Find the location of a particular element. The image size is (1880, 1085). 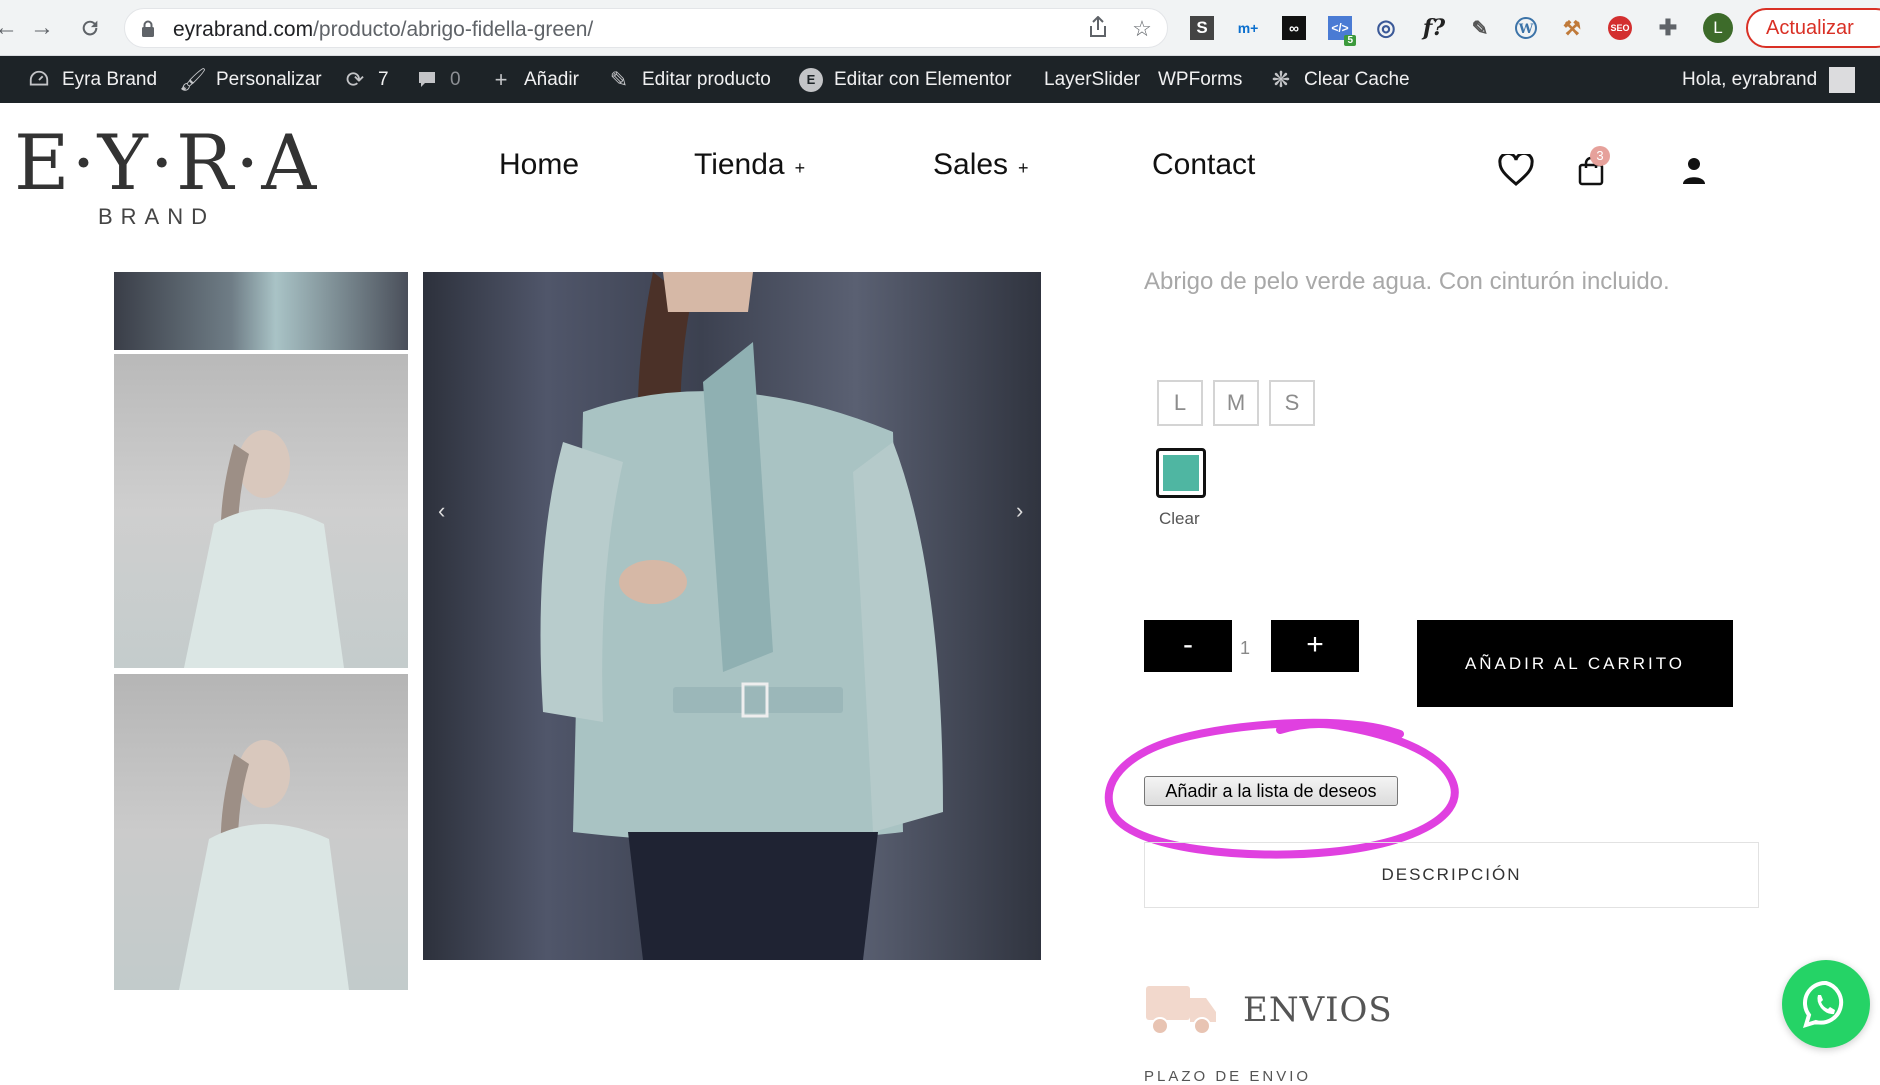

glasses-icon: ∞ is located at coordinates (1294, 28).